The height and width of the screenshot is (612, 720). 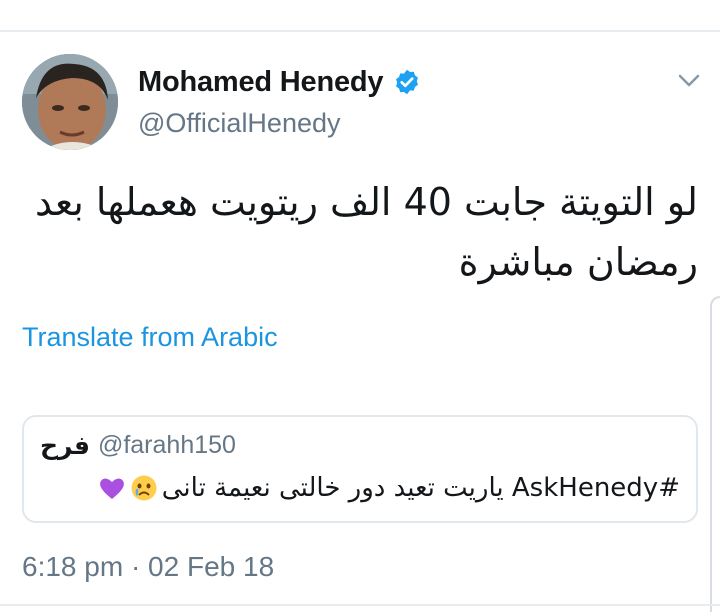 I want to click on author-header: Mohamed Henedy @OfficialHenedy, so click(x=279, y=100).